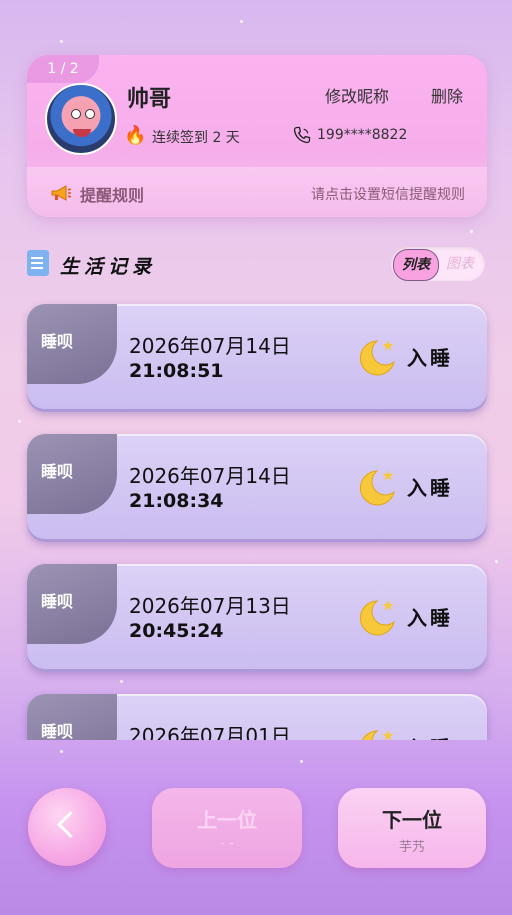 The height and width of the screenshot is (915, 512). Describe the element at coordinates (61, 193) in the screenshot. I see `megaphone-icon` at that location.